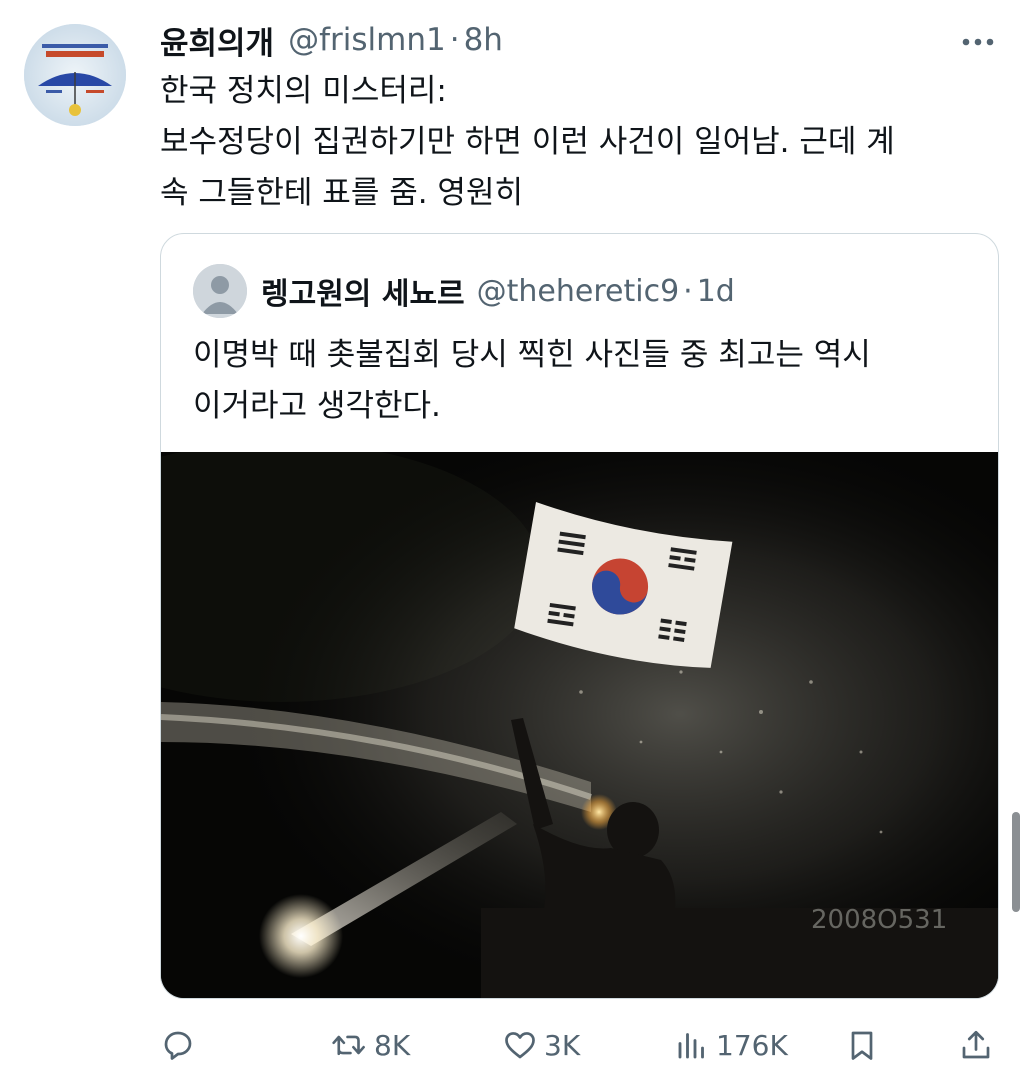 The image size is (1024, 1071). I want to click on views-icon, so click(691, 1046).